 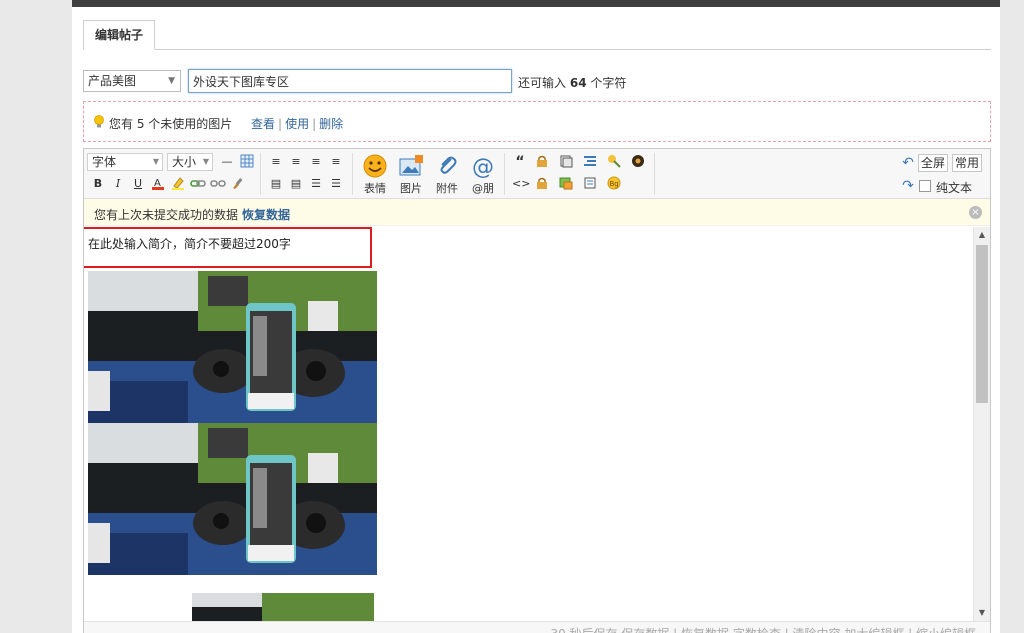 I want to click on align-justify-icon: ≡, so click(x=316, y=162).